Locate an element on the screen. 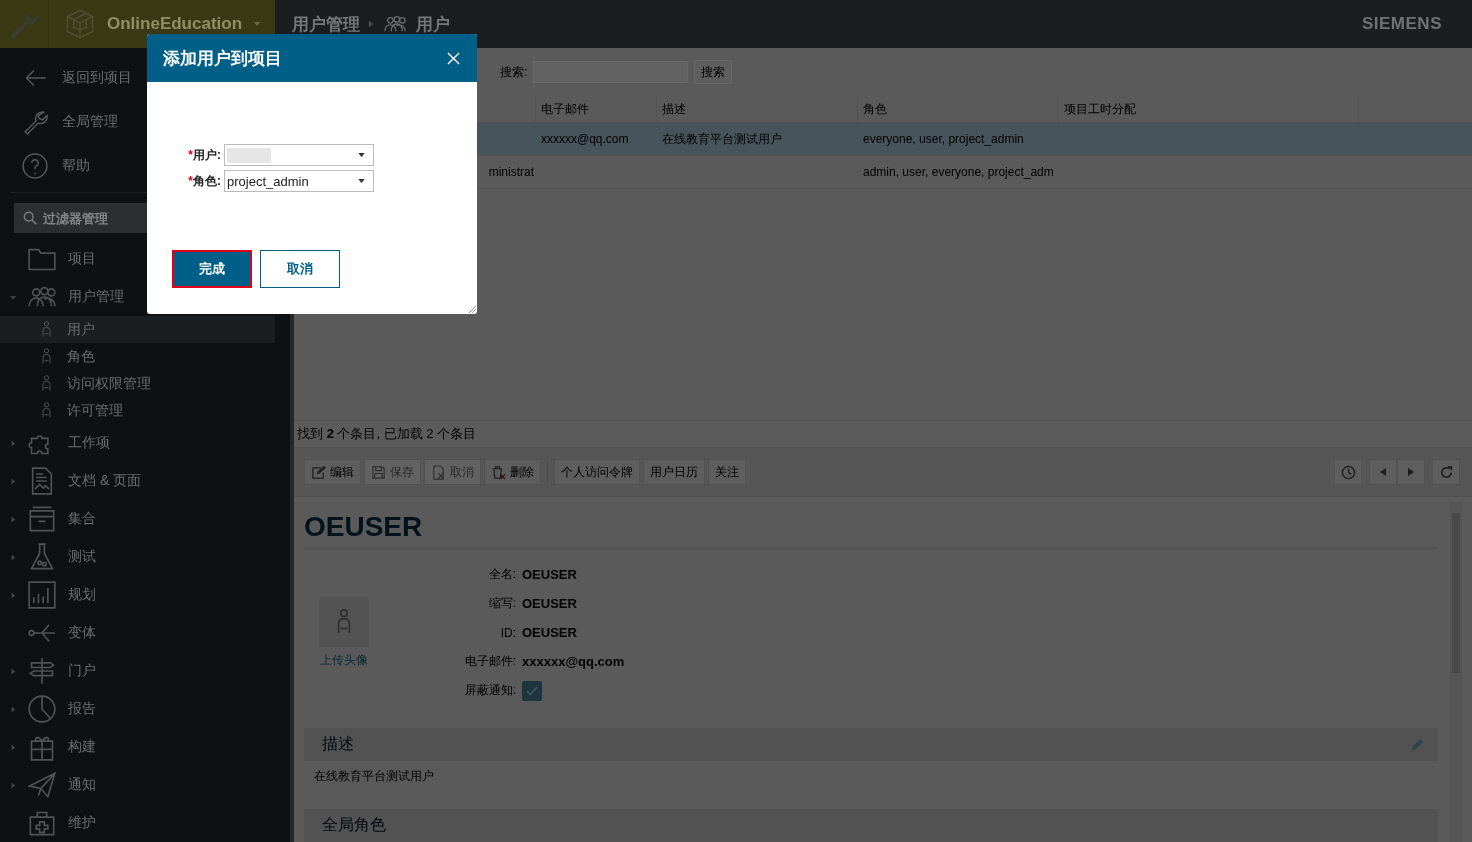 The image size is (1472, 842). cancel-icon is located at coordinates (438, 472).